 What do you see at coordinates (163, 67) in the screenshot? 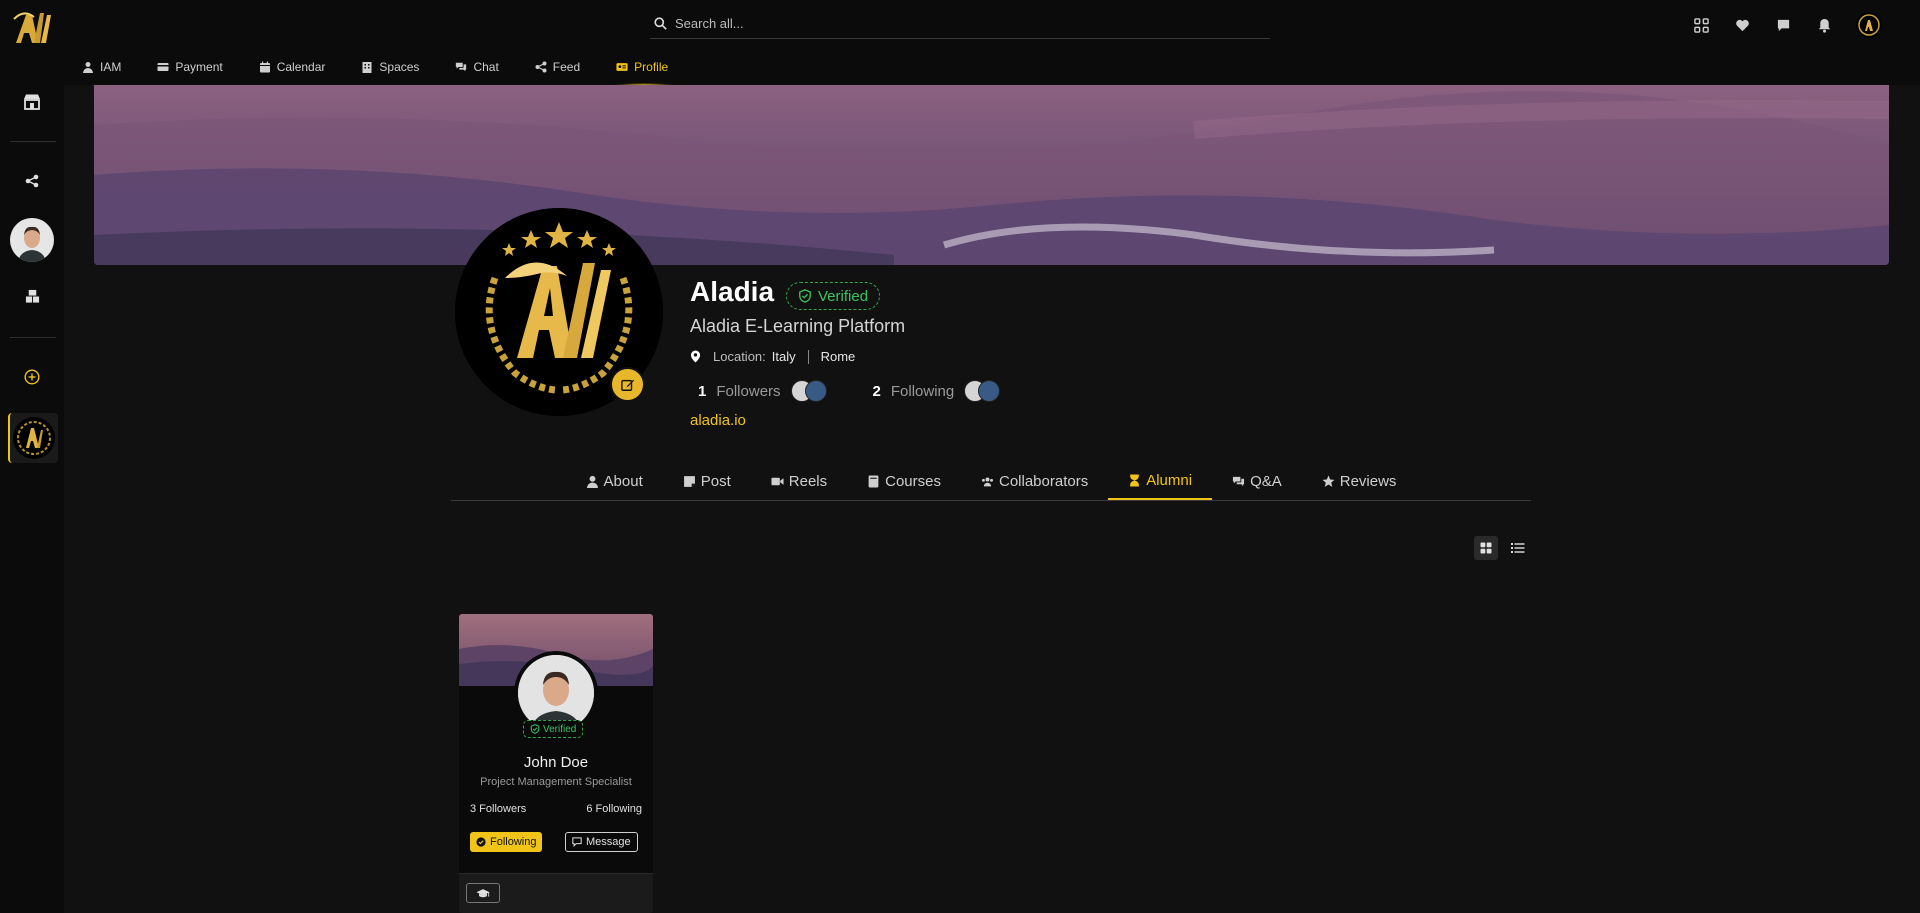
I see `credit-card-icon` at bounding box center [163, 67].